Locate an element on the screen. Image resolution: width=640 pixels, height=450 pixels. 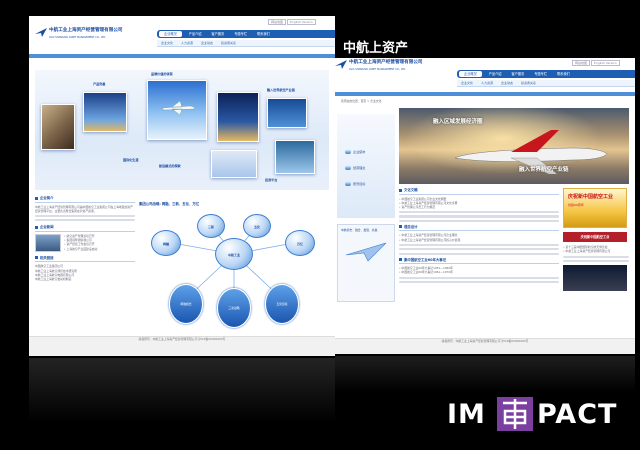
section-title: 文化文稿 is located at coordinates (411, 190).